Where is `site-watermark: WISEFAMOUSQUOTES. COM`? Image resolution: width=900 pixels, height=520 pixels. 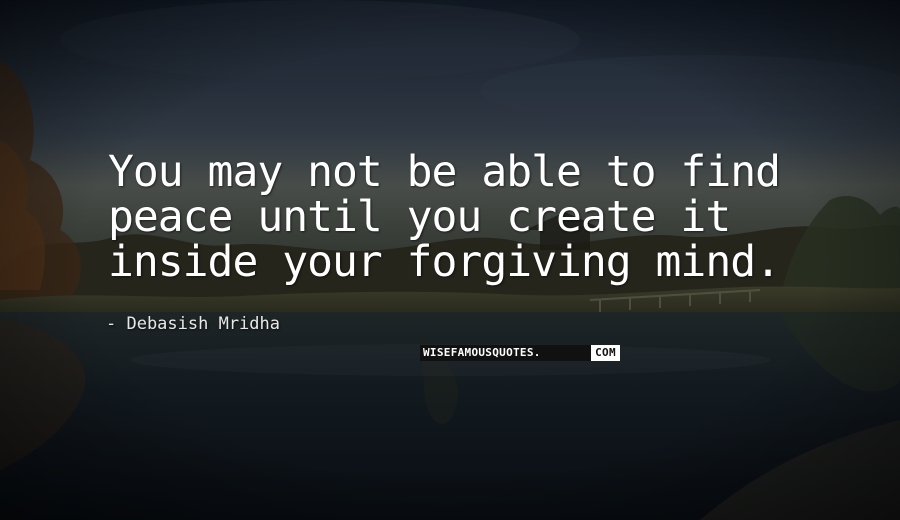 site-watermark: WISEFAMOUSQUOTES. COM is located at coordinates (520, 353).